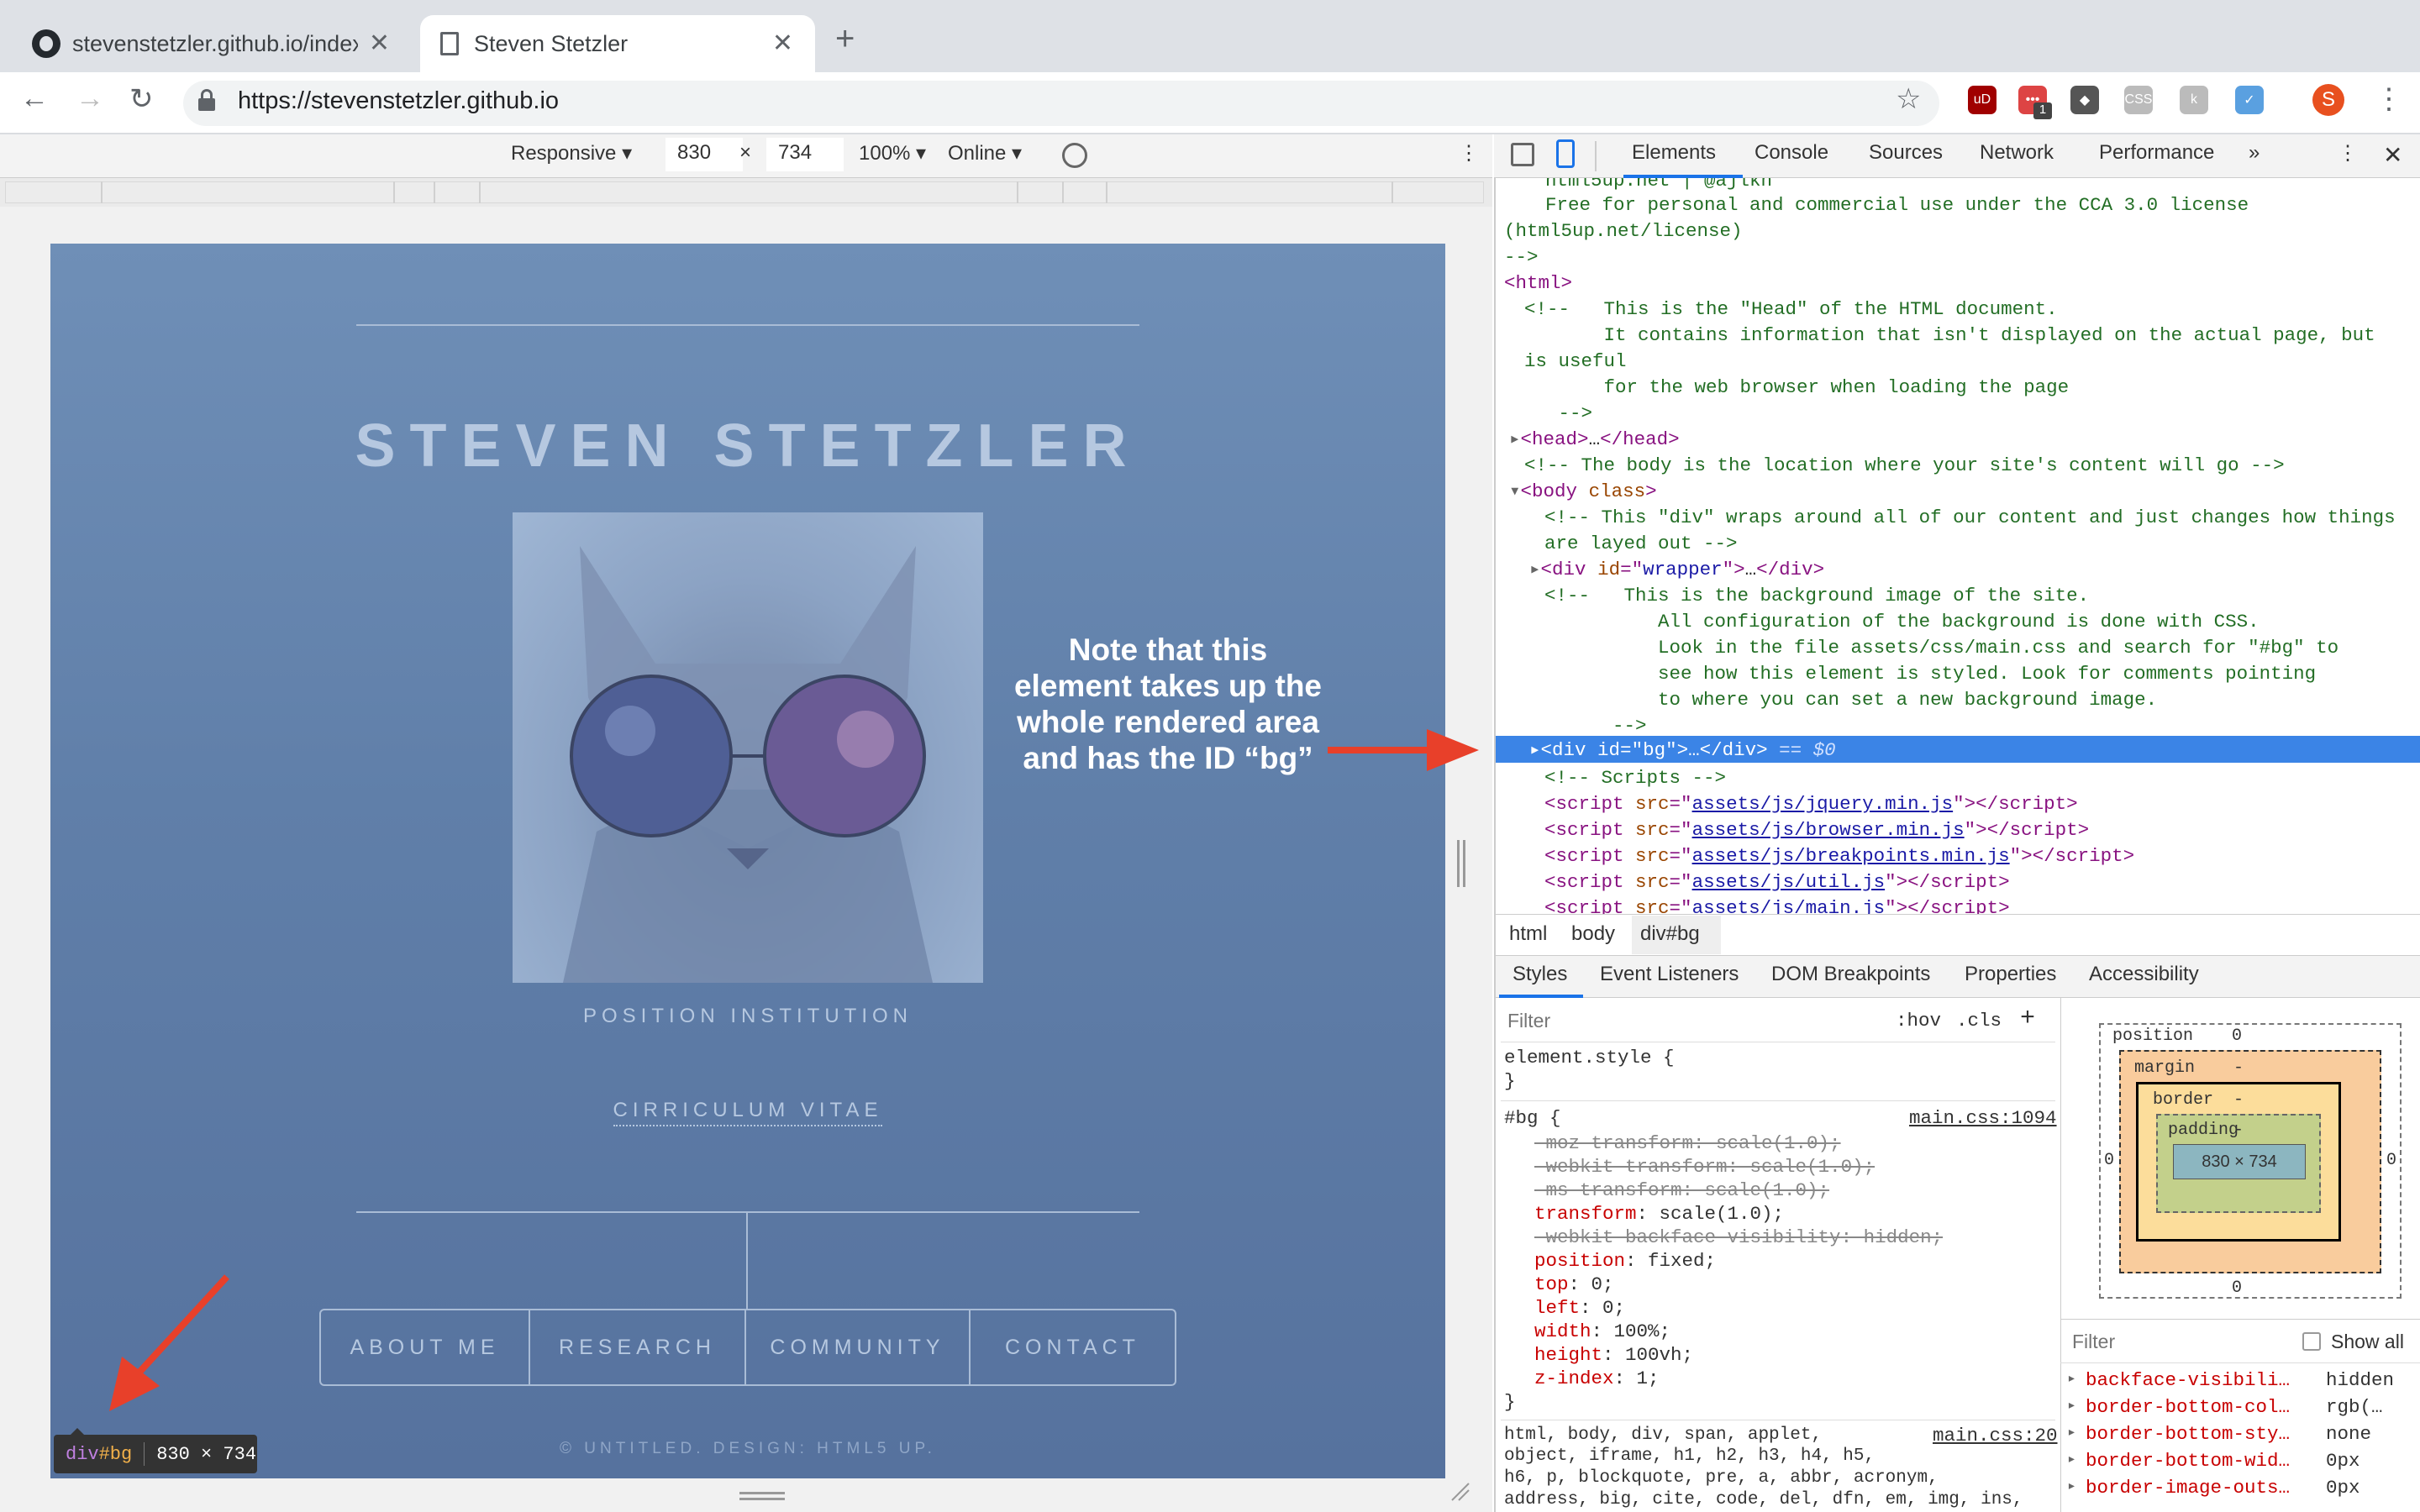  Describe the element at coordinates (2010, 974) in the screenshot. I see `tab-properties: Properties` at that location.